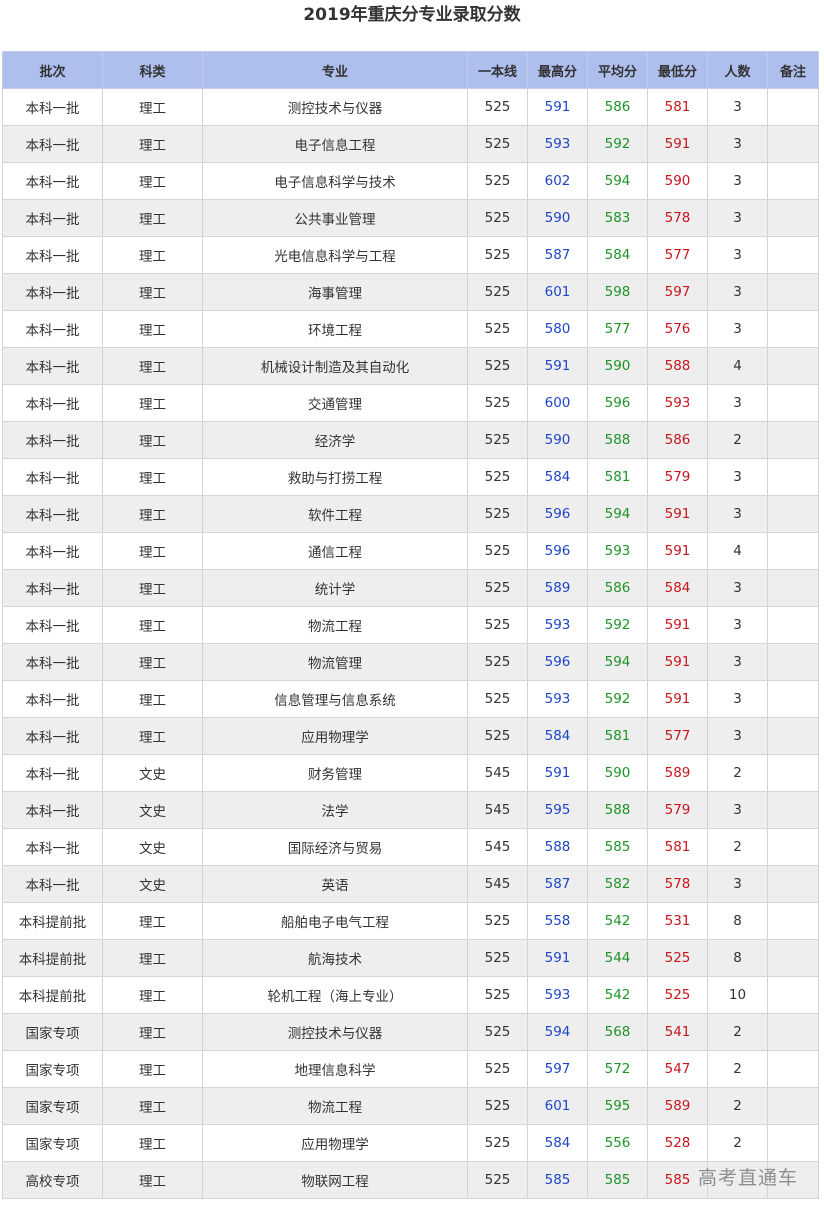 Image resolution: width=824 pixels, height=1215 pixels. What do you see at coordinates (617, 662) in the screenshot?
I see `cell-avg: 594` at bounding box center [617, 662].